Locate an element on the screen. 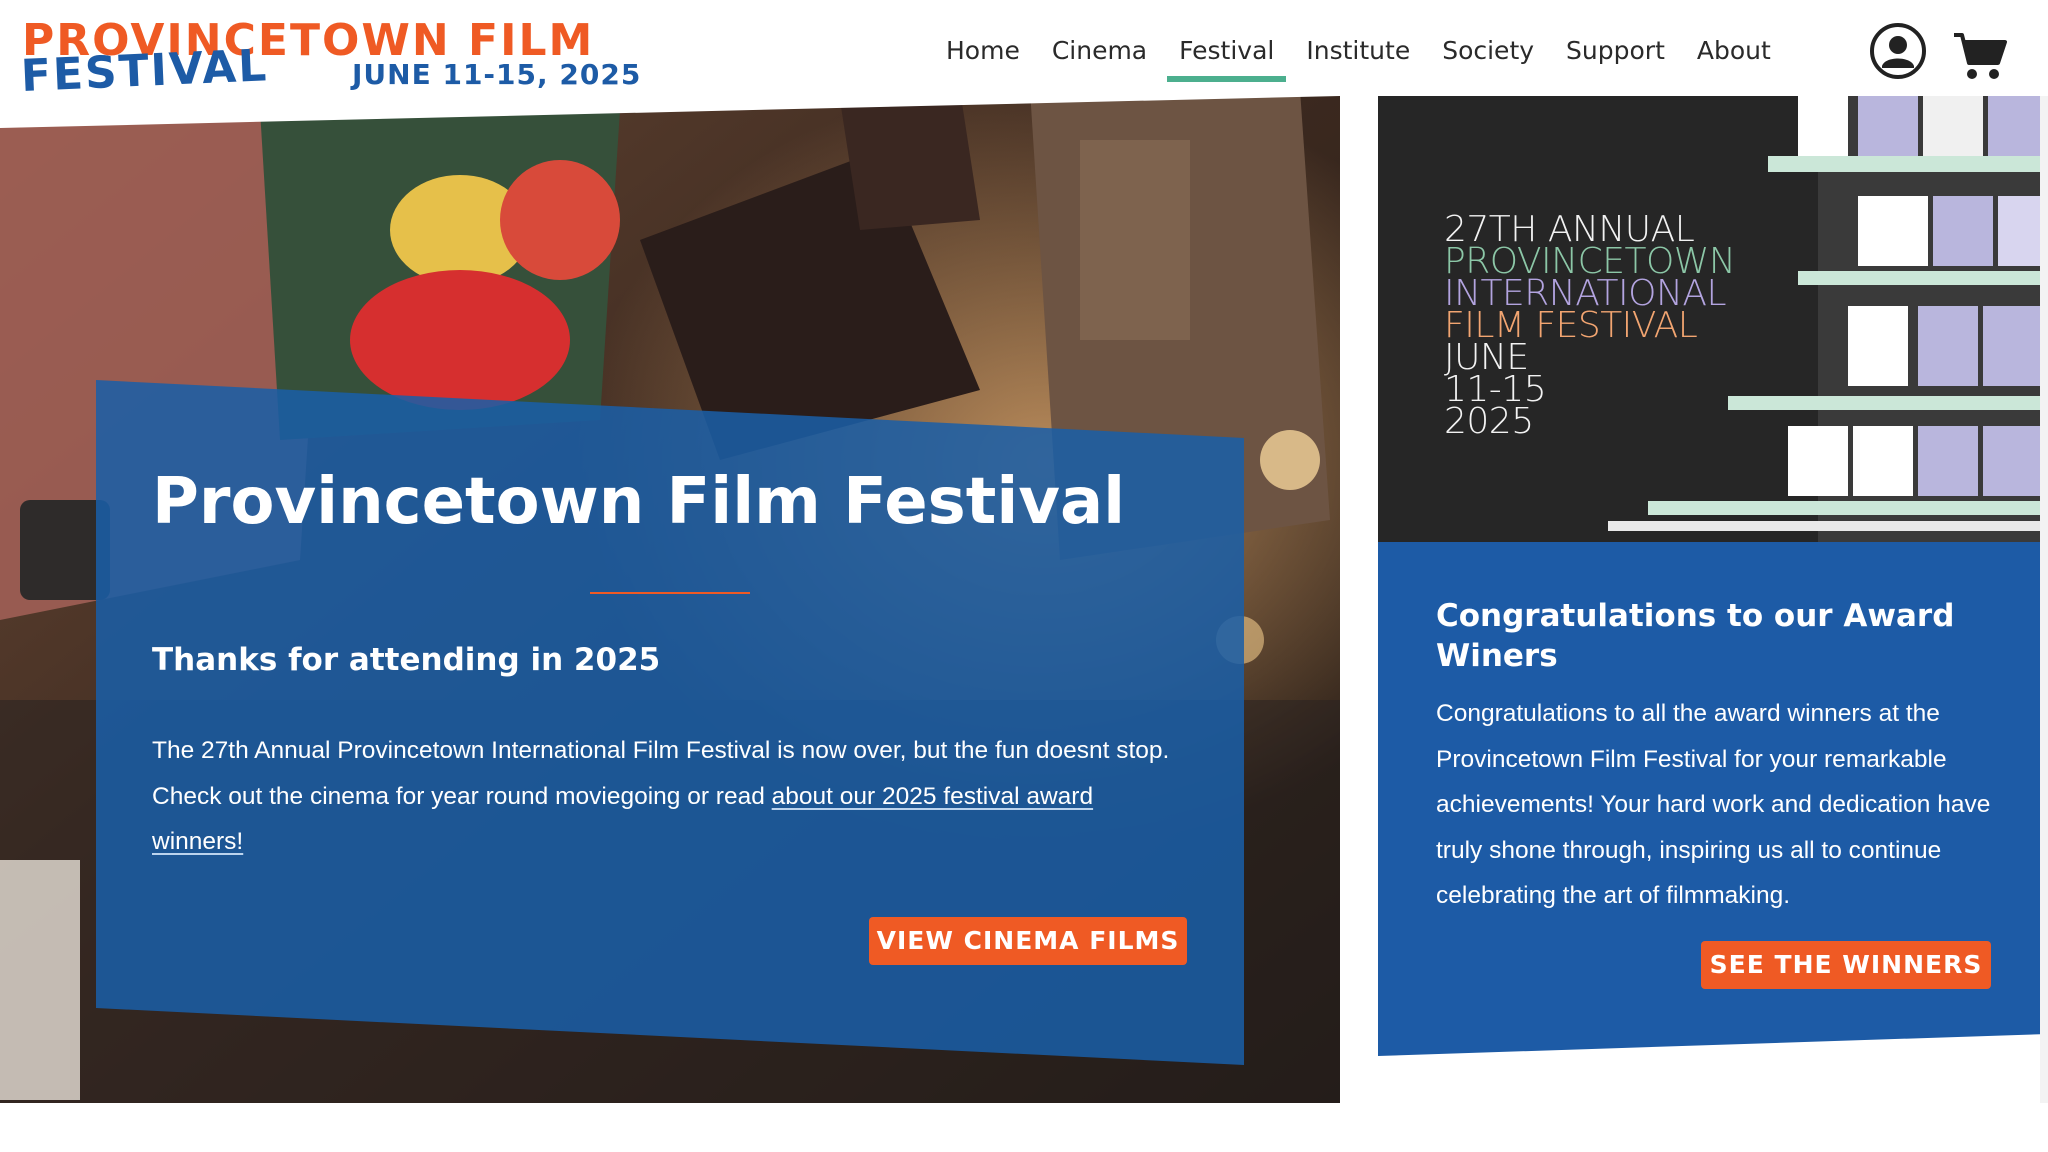 This screenshot has height=1152, width=2048. see-the-winners-button: SEE THE WINNERS is located at coordinates (1846, 965).